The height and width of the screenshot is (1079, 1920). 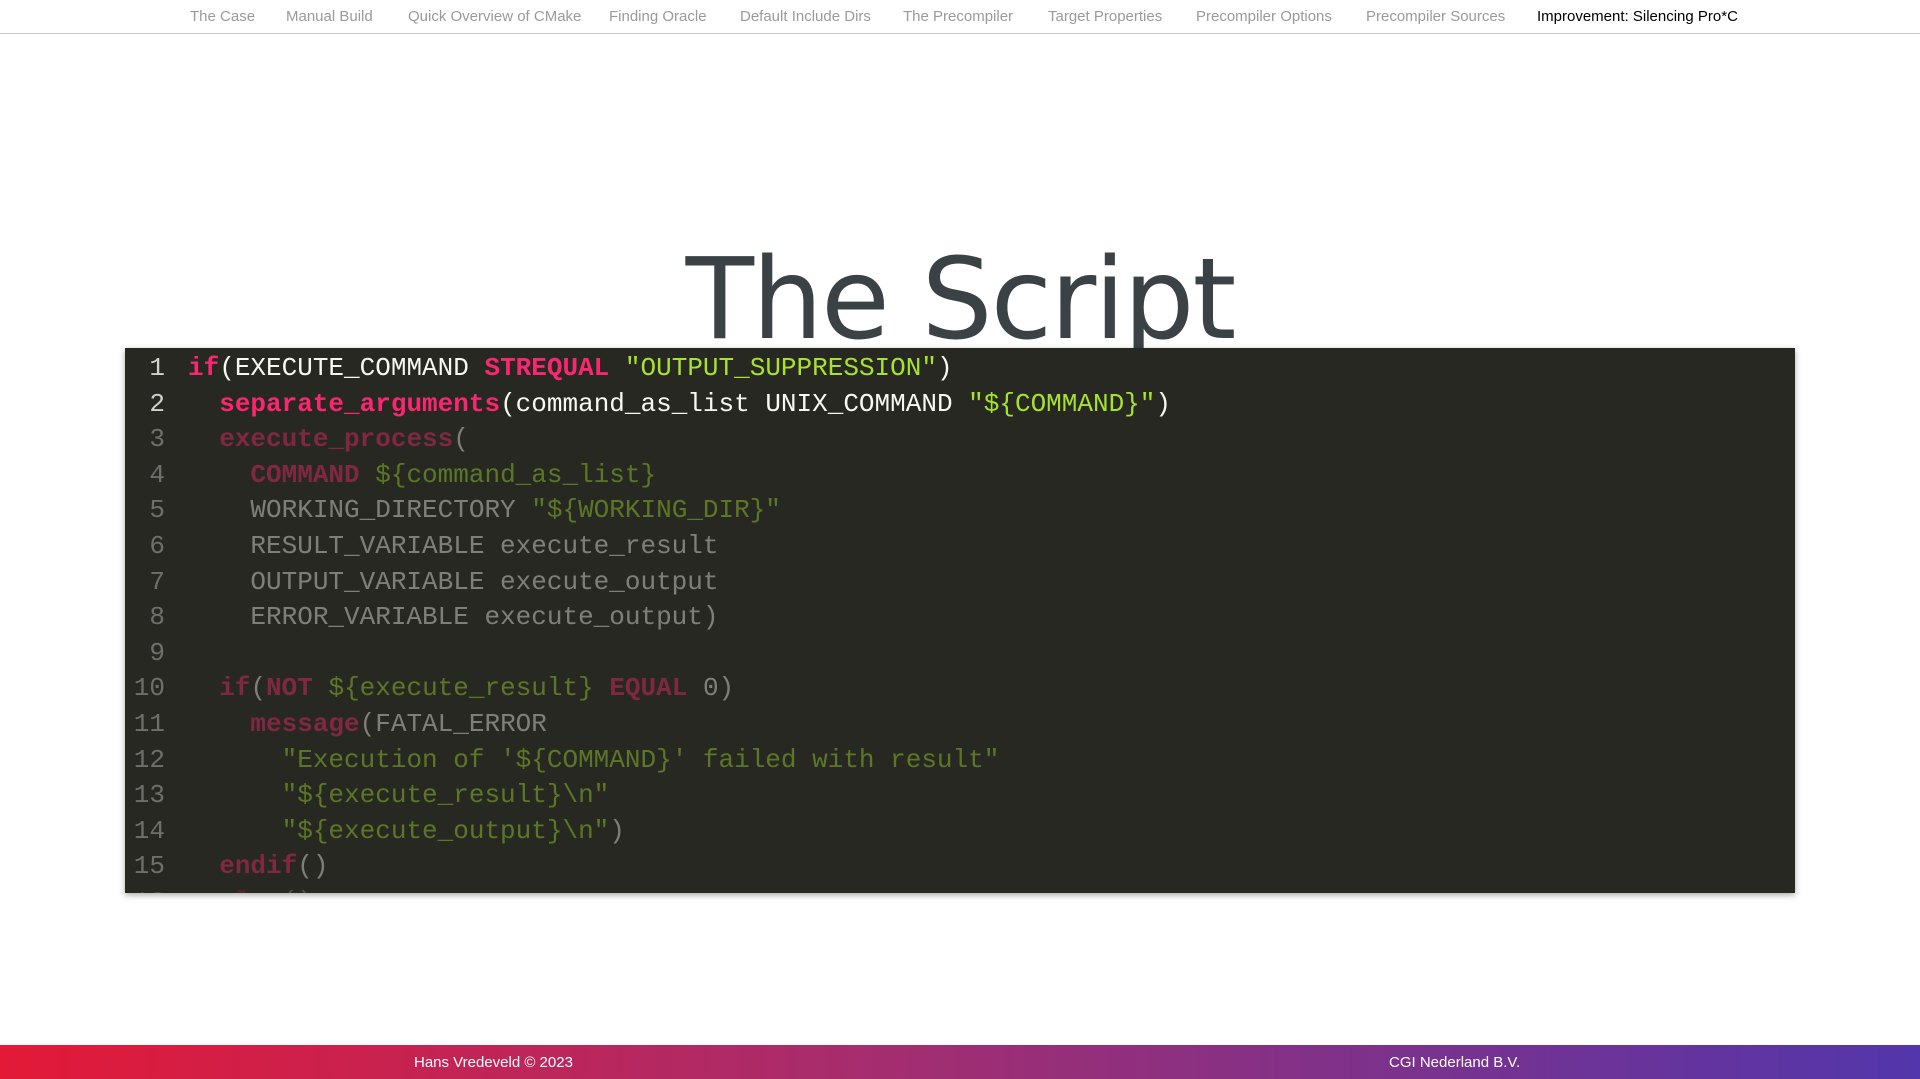 What do you see at coordinates (336, 439) in the screenshot?
I see `code-keyword: execute_process` at bounding box center [336, 439].